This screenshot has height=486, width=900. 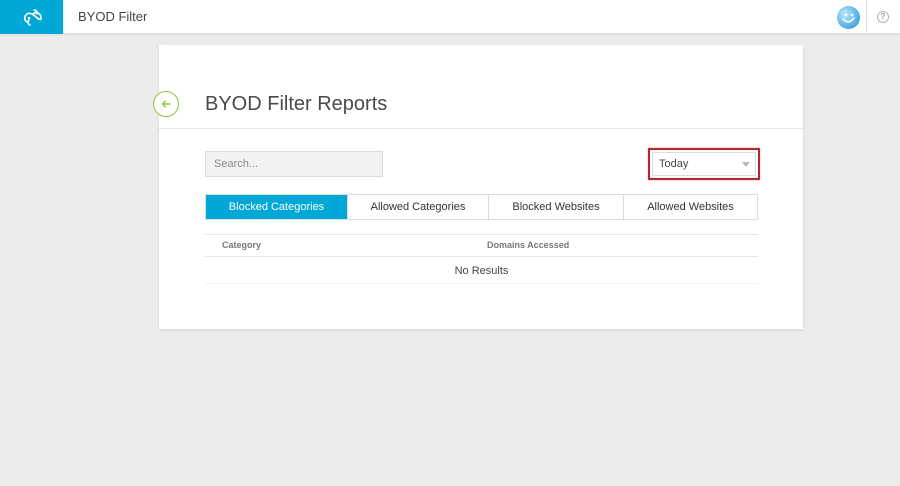 I want to click on header-divider, so click(x=866, y=17).